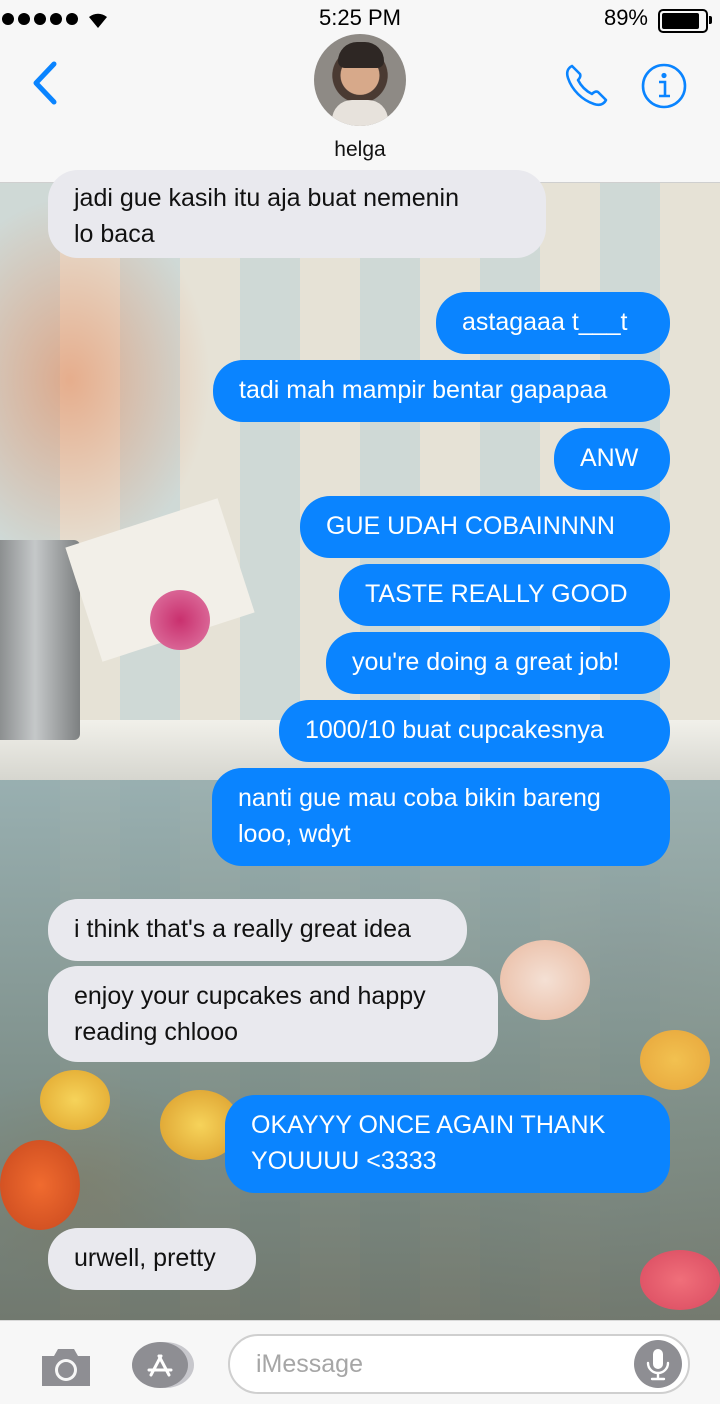 The image size is (720, 1404). What do you see at coordinates (163, 1365) in the screenshot?
I see `app-store-icon` at bounding box center [163, 1365].